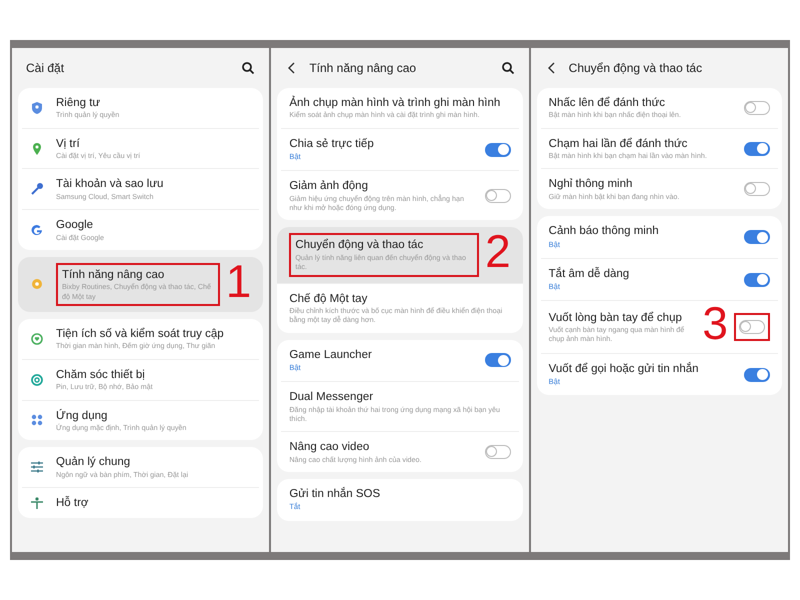  Describe the element at coordinates (328, 299) in the screenshot. I see `setting-title: Chế độ Một tay` at that location.